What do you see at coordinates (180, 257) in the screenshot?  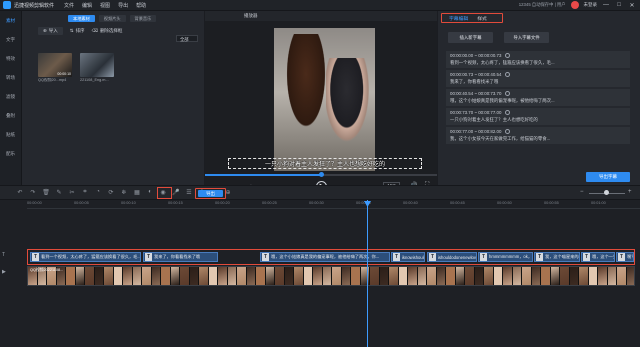 I see `subtitle-clip: T 我来了，你看看找米了哦` at bounding box center [180, 257].